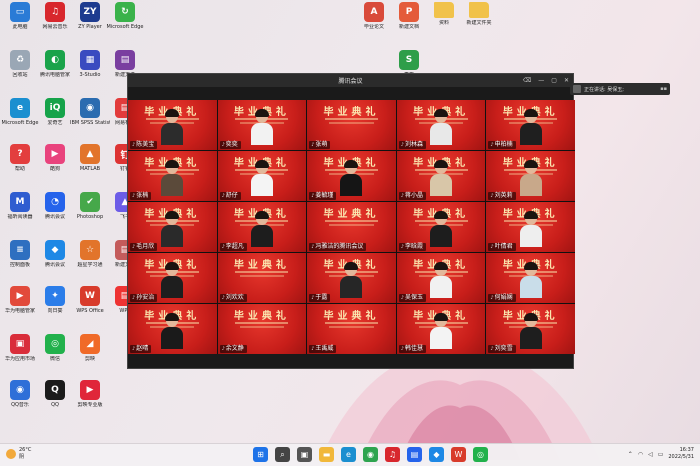 The width and height of the screenshot is (700, 466). Describe the element at coordinates (350, 80) in the screenshot. I see `meeting-titlebar: 腾讯会议 ⌫ — ▢ ✕` at that location.